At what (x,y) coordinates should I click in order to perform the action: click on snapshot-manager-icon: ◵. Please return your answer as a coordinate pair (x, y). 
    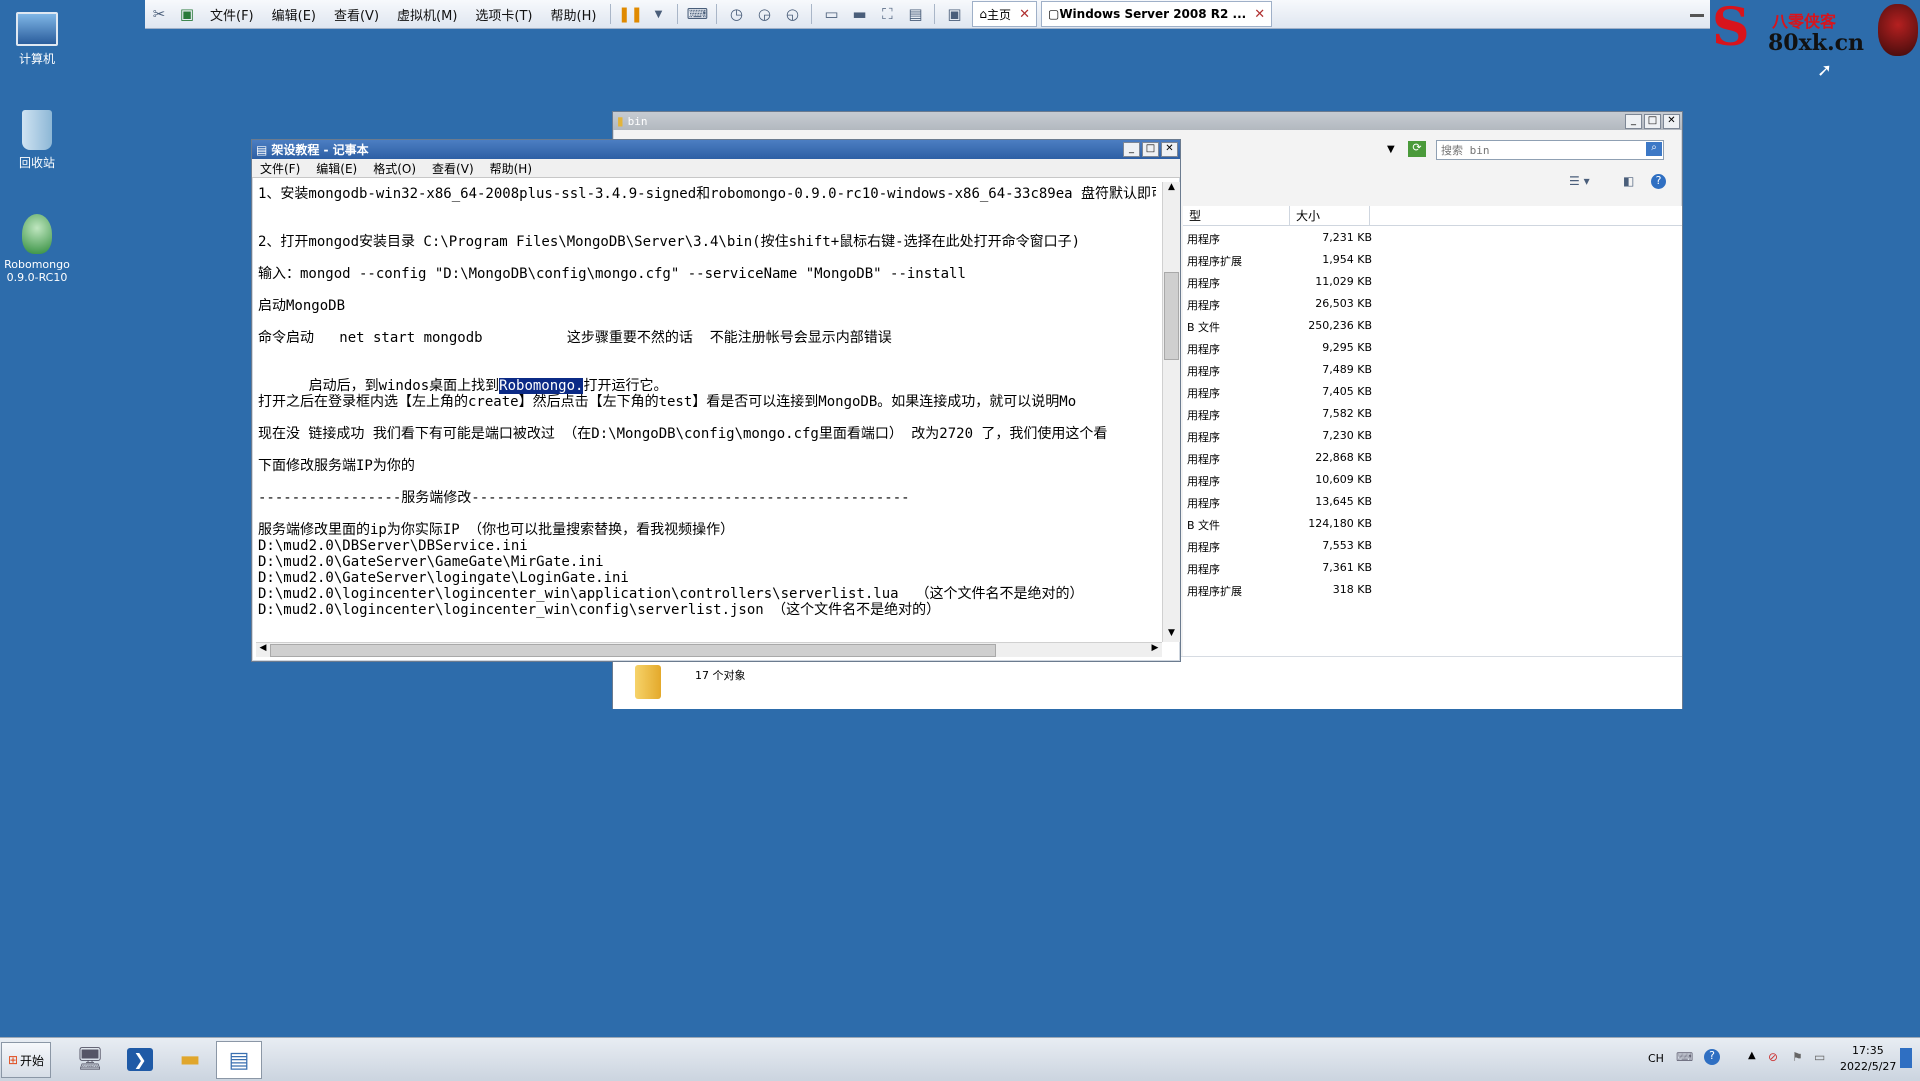
    Looking at the image, I should click on (792, 14).